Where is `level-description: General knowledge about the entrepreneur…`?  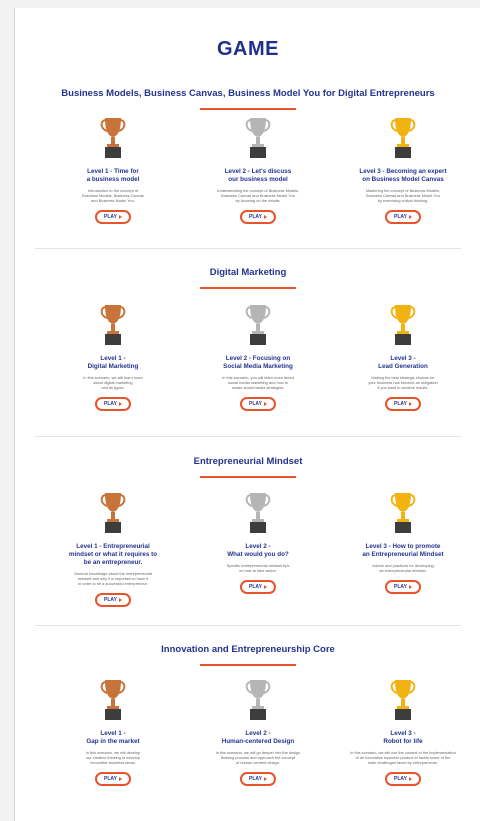 level-description: General knowledge about the entrepreneur… is located at coordinates (113, 578).